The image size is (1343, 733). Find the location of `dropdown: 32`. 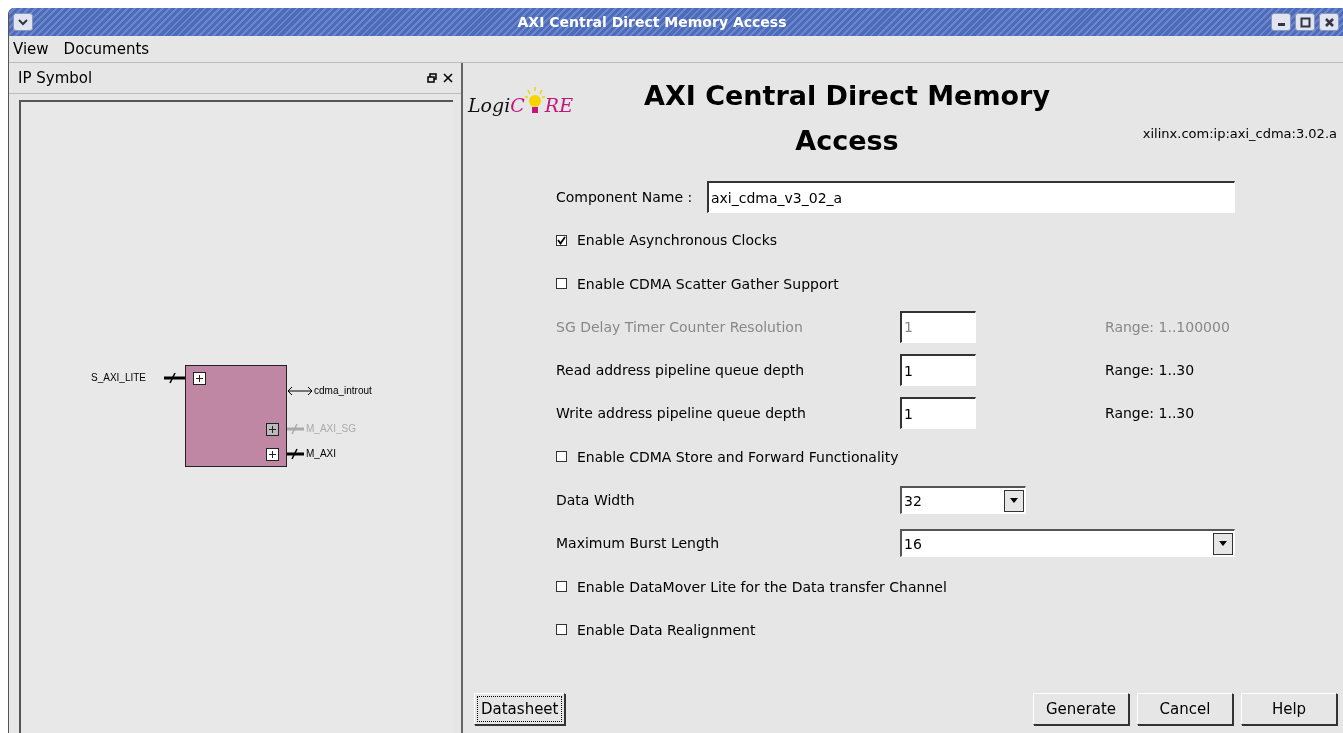

dropdown: 32 is located at coordinates (963, 500).